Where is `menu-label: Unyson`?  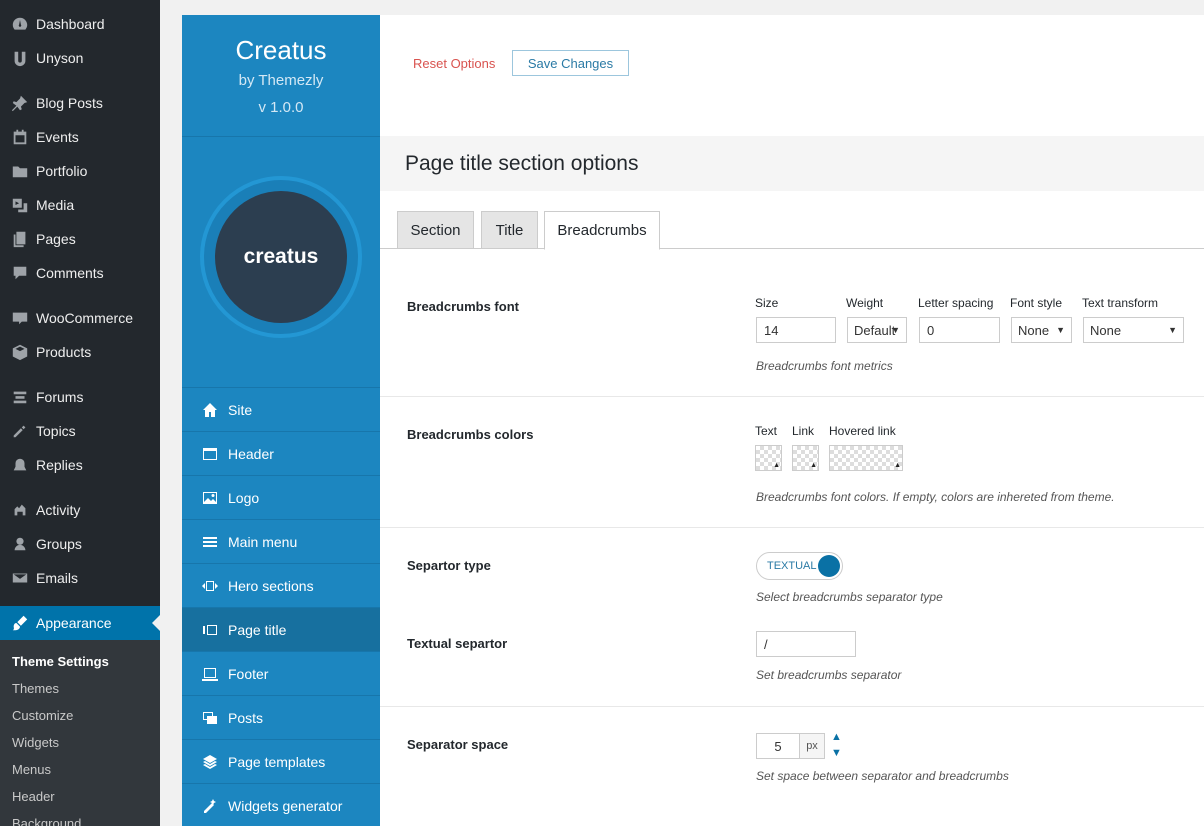
menu-label: Unyson is located at coordinates (60, 58).